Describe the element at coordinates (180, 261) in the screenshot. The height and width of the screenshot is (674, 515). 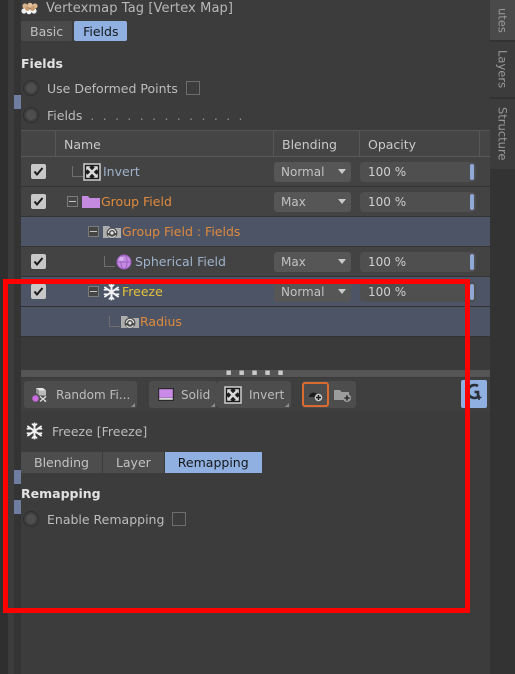
I see `layer-name: Spherical Field` at that location.